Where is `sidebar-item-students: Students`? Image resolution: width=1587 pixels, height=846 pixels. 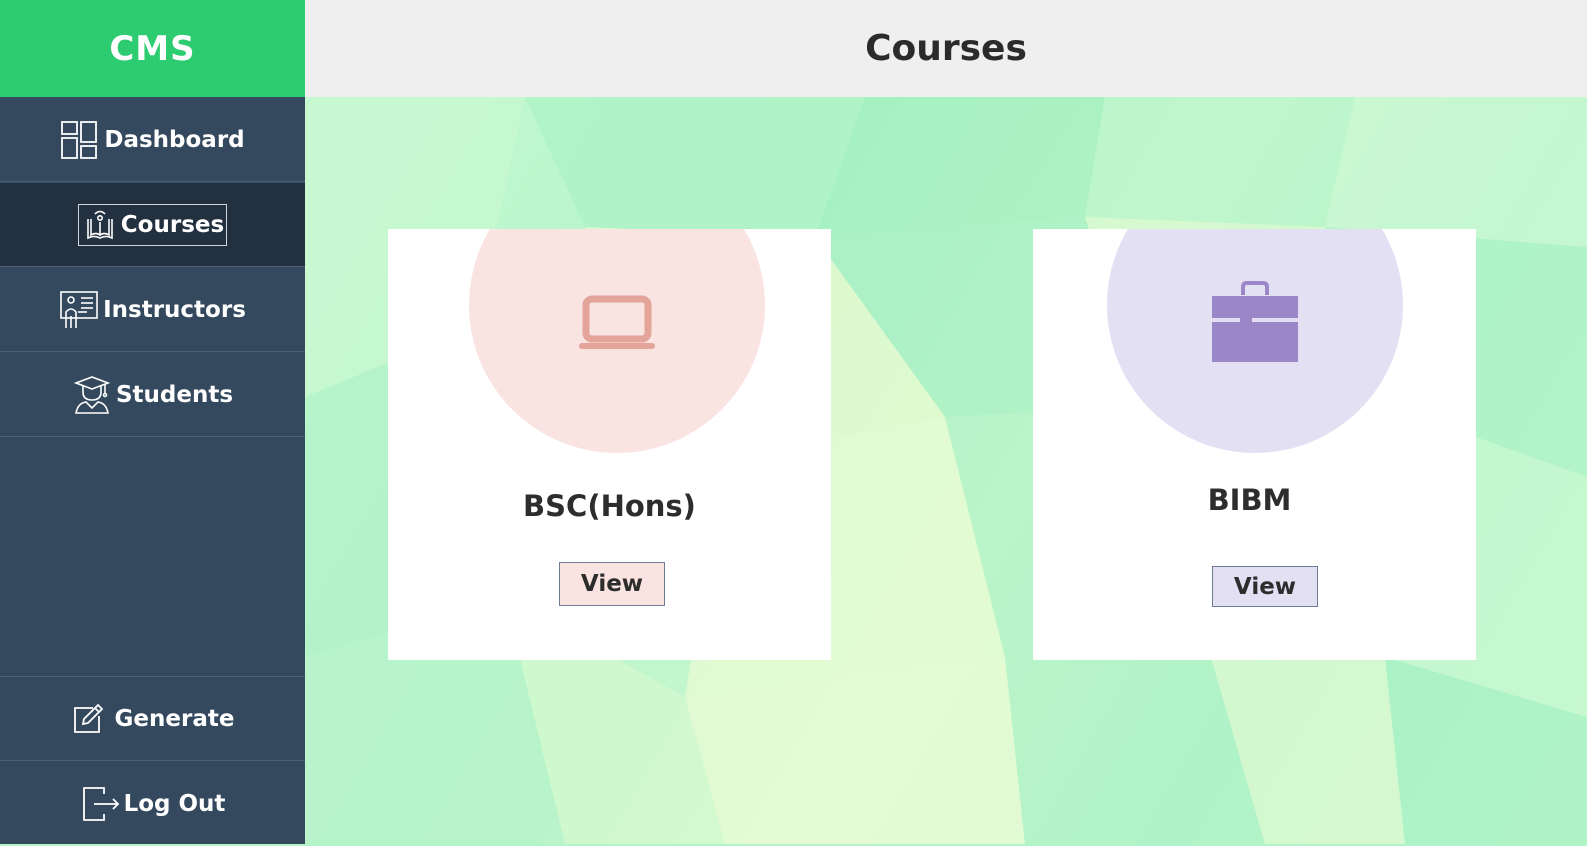
sidebar-item-students: Students is located at coordinates (152, 395).